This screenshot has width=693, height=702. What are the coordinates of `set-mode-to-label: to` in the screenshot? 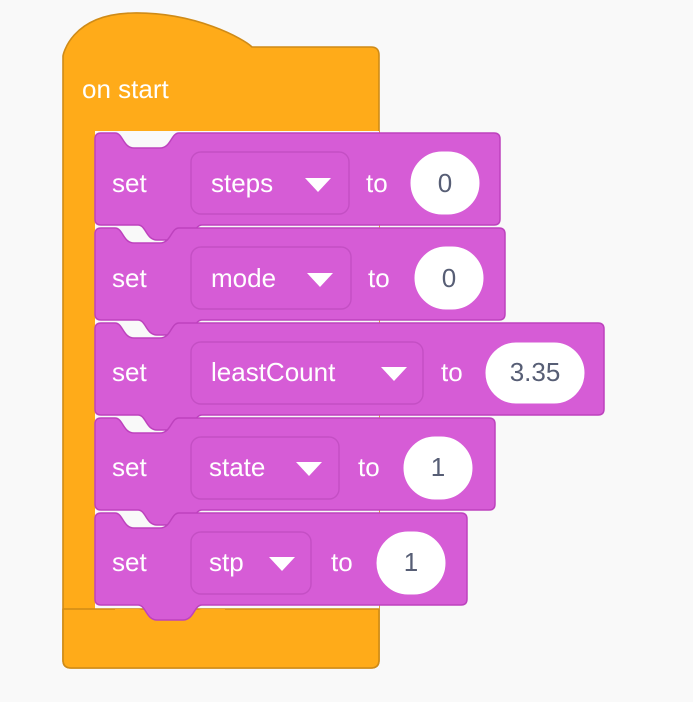 It's located at (379, 278).